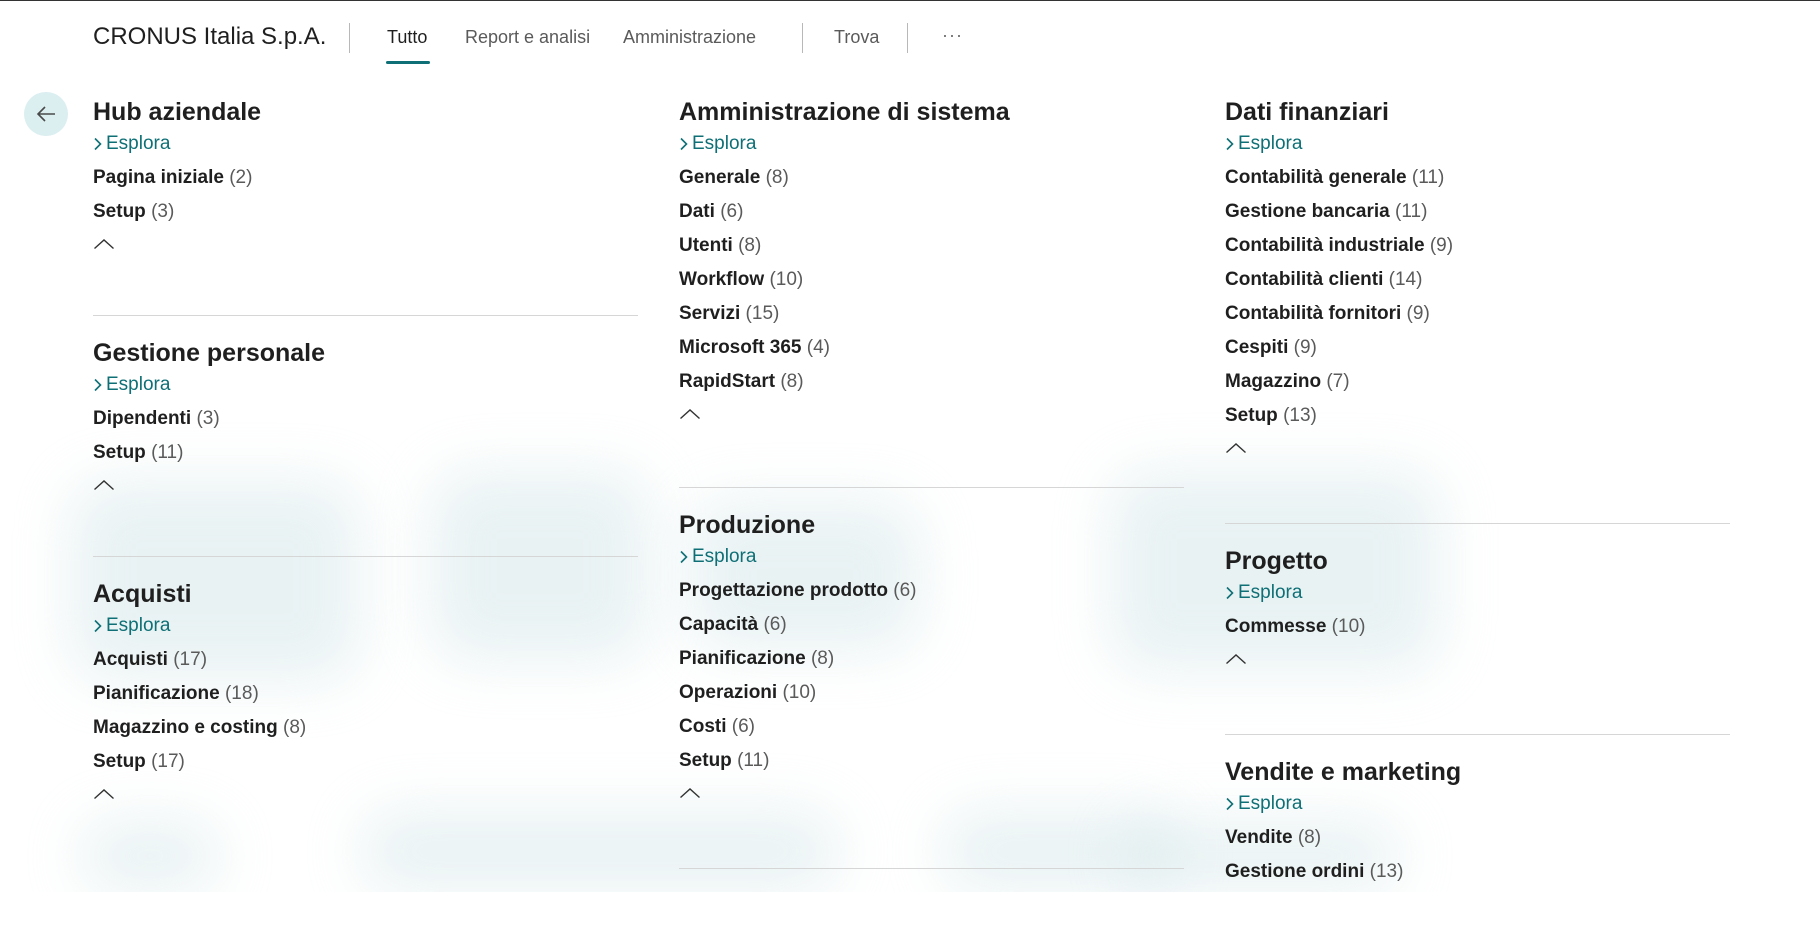 Image resolution: width=1820 pixels, height=949 pixels. I want to click on item-count: (4), so click(818, 347).